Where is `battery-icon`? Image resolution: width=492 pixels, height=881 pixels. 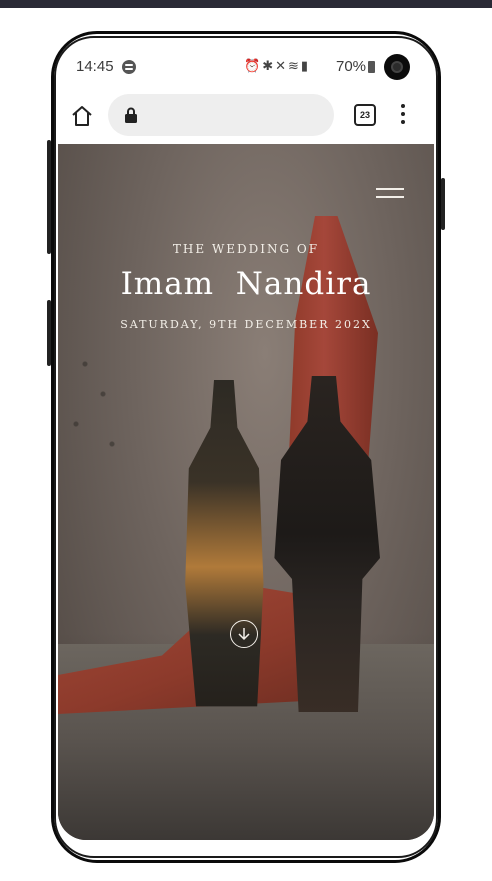 battery-icon is located at coordinates (371, 67).